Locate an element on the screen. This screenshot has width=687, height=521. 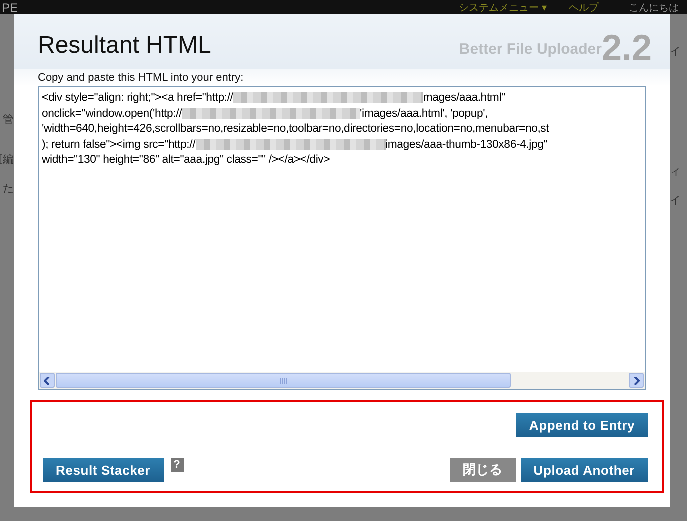
code-line: ); return false"><img src="http:// images/aaa-thumb-130x86-4.jpg" is located at coordinates (295, 145).